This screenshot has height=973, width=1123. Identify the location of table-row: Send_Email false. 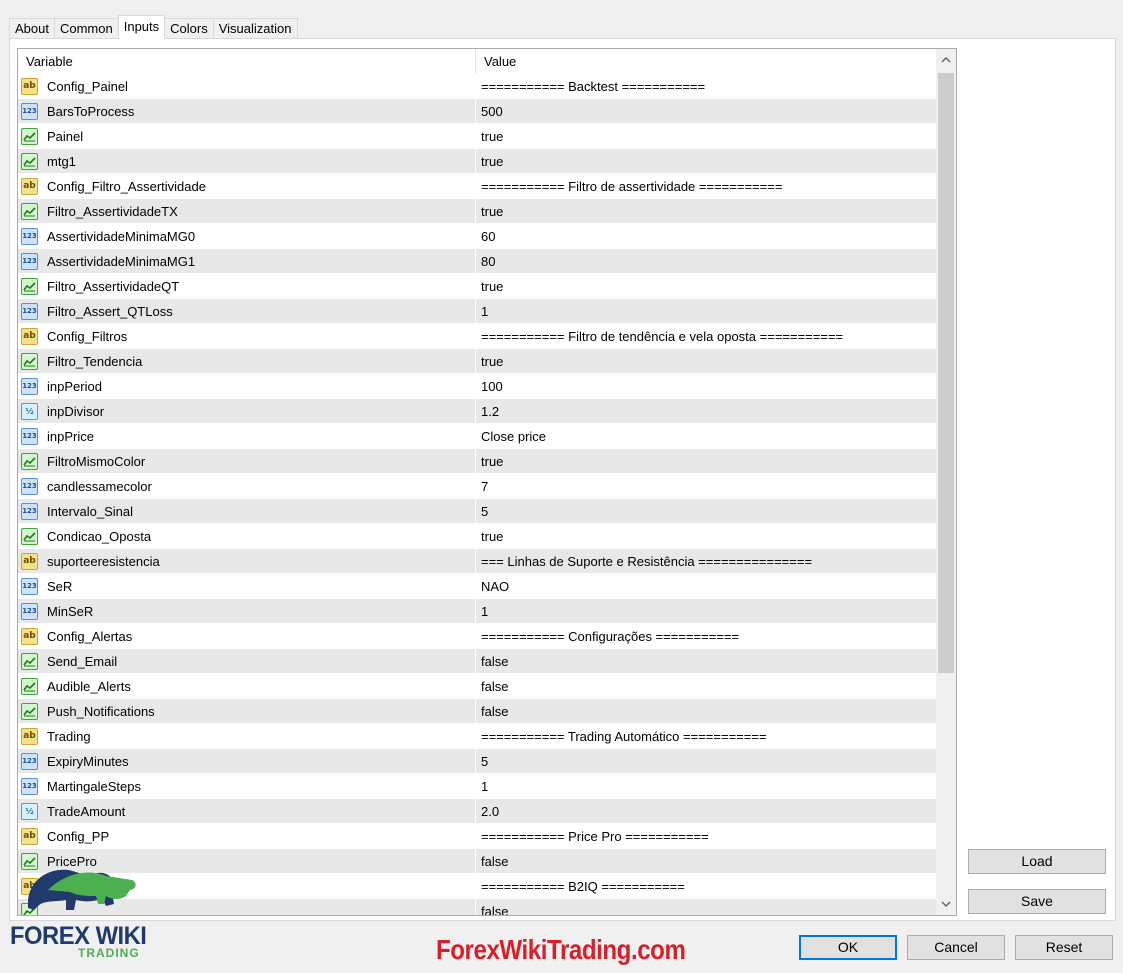
(477, 661).